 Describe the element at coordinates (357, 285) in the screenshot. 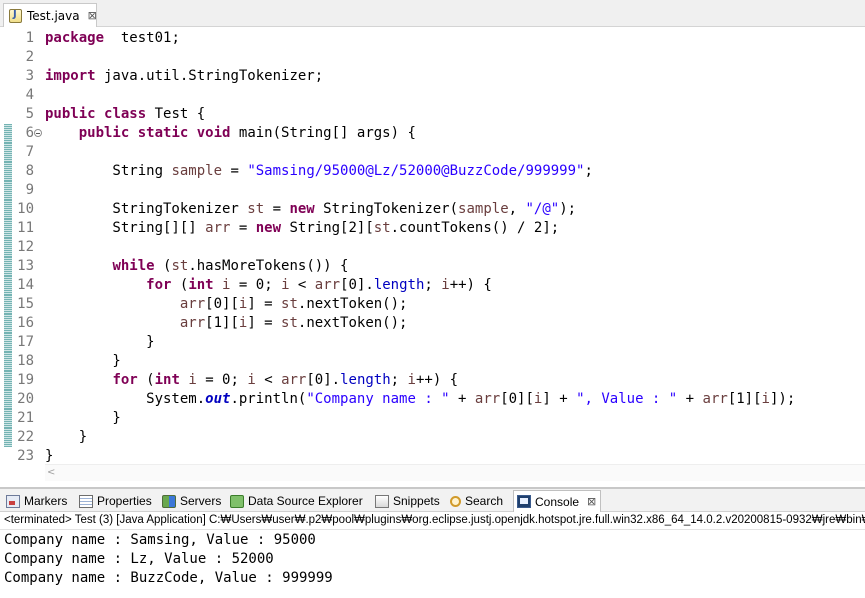

I see `code-token: [0].` at that location.